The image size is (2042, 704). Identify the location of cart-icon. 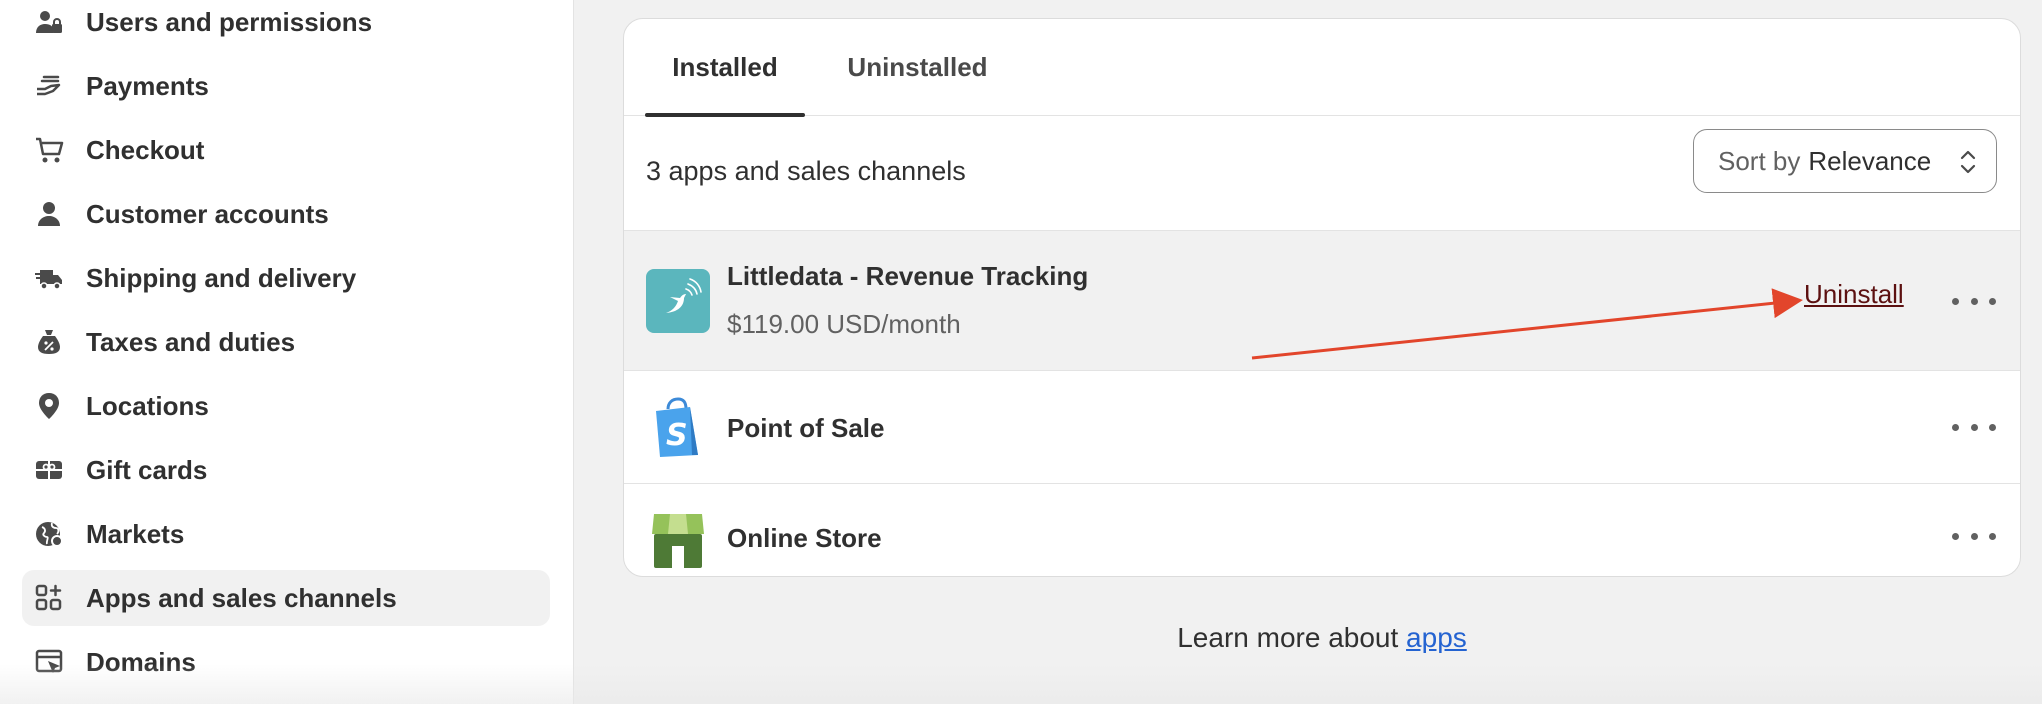
(49, 150).